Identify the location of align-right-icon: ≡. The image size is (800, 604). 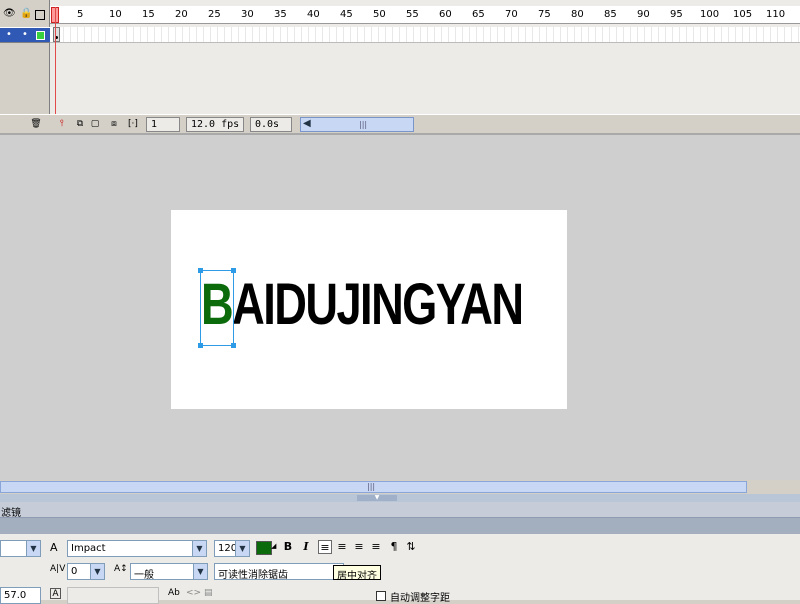
(359, 547).